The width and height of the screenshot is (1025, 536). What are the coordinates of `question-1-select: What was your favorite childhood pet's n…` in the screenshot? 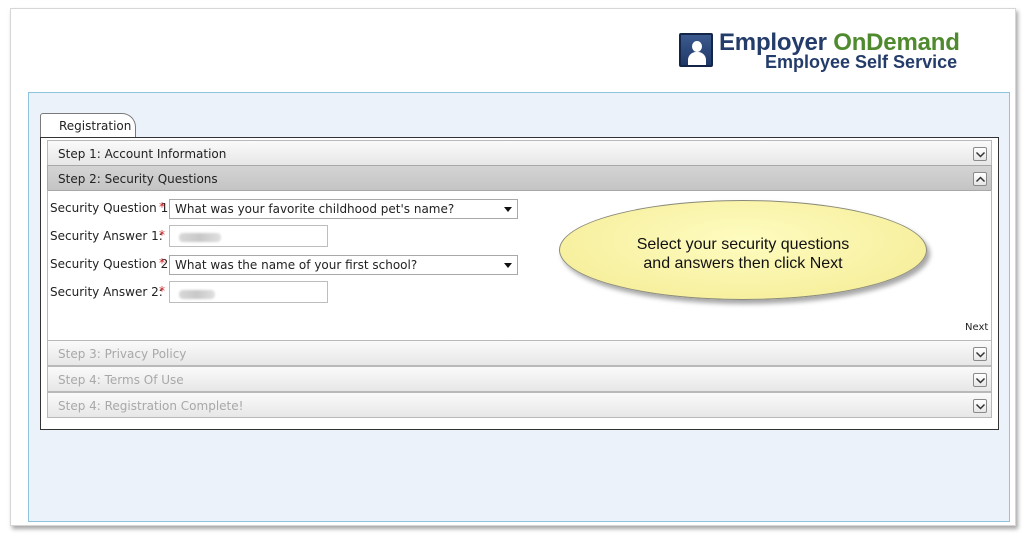 It's located at (343, 209).